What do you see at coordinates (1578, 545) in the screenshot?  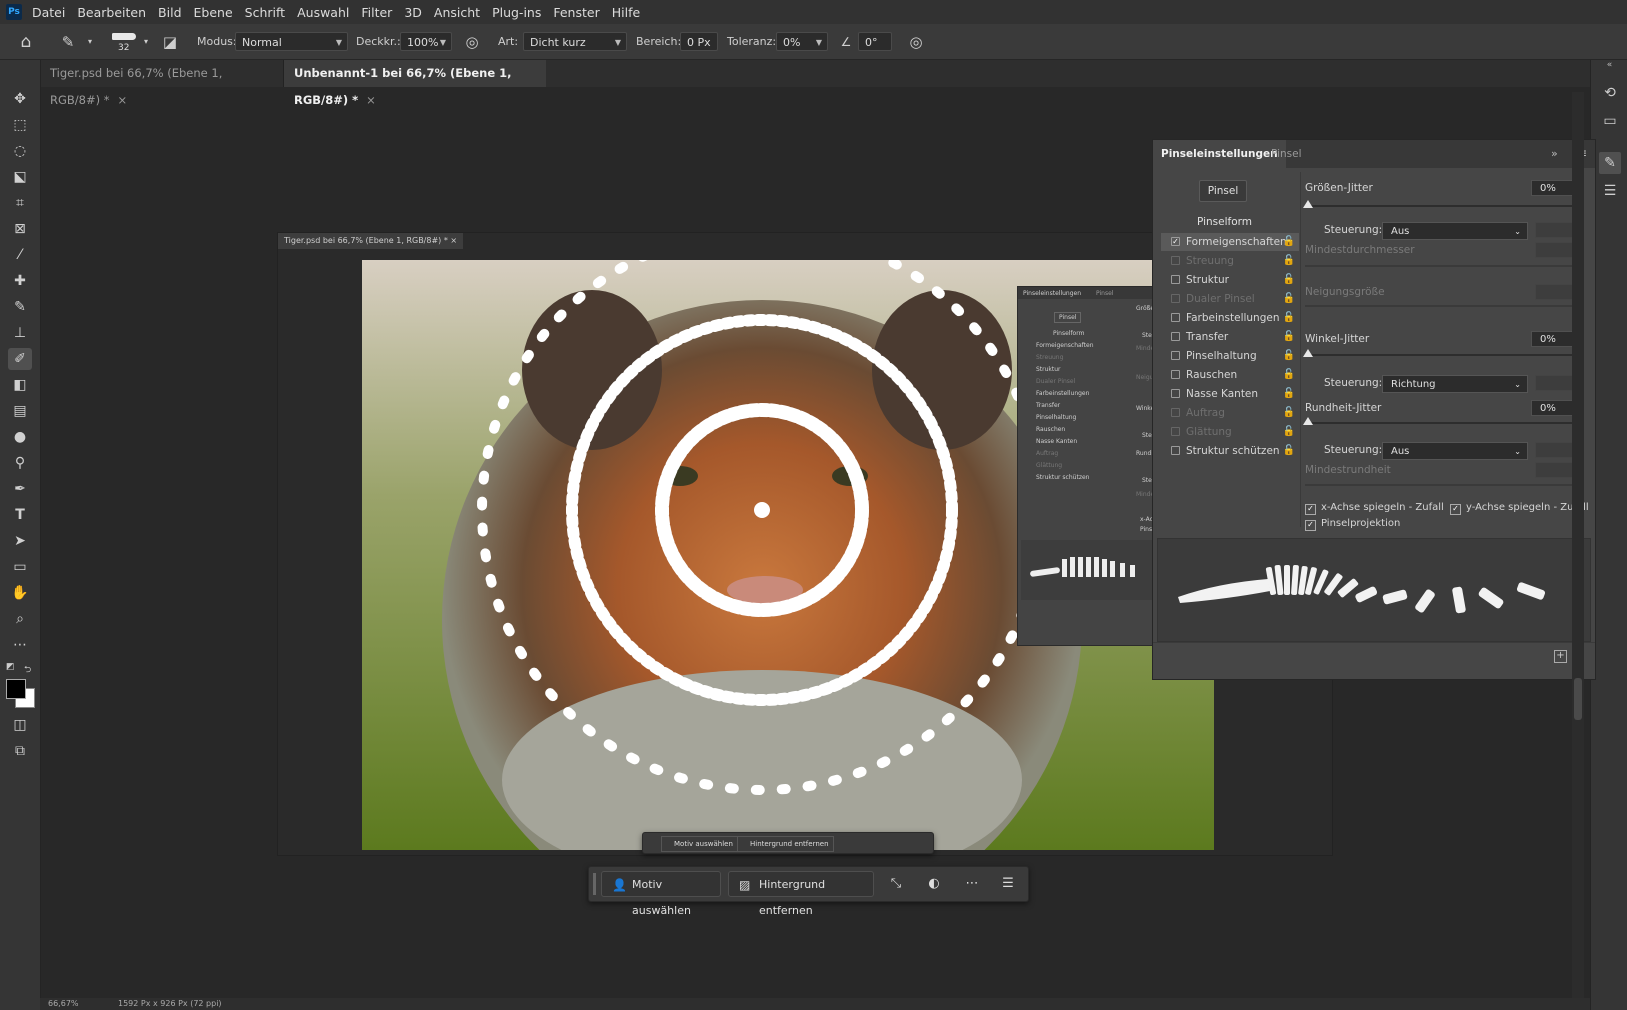 I see `vertical-scrollbar` at bounding box center [1578, 545].